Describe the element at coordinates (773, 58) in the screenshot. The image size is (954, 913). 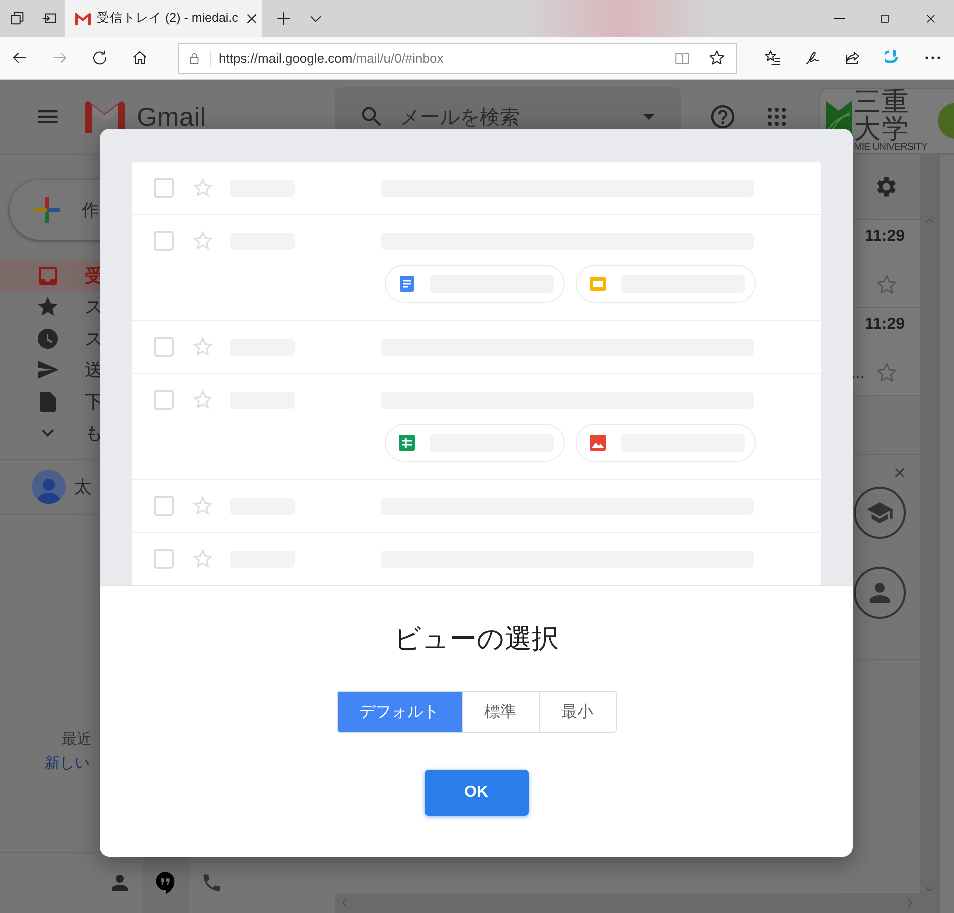
I see `favorites-icon` at that location.